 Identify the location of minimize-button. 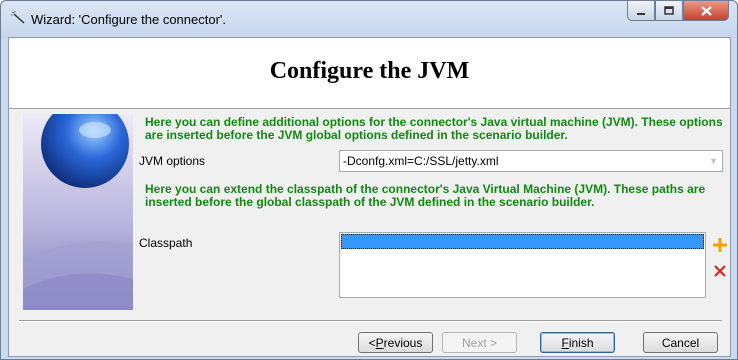
(641, 11).